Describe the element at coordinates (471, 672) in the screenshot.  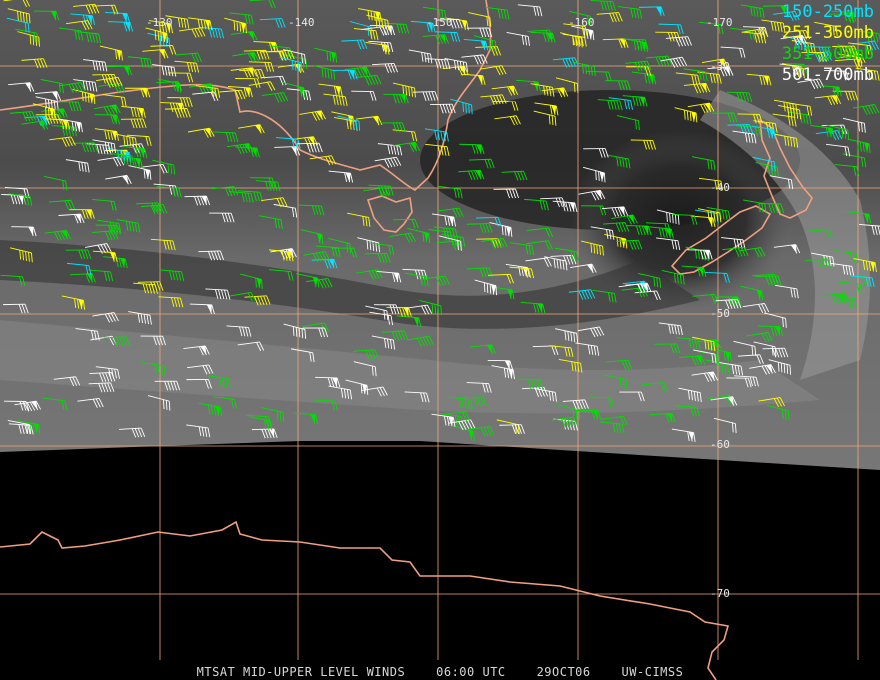
I see `caption-time: 06:00 UTC` at that location.